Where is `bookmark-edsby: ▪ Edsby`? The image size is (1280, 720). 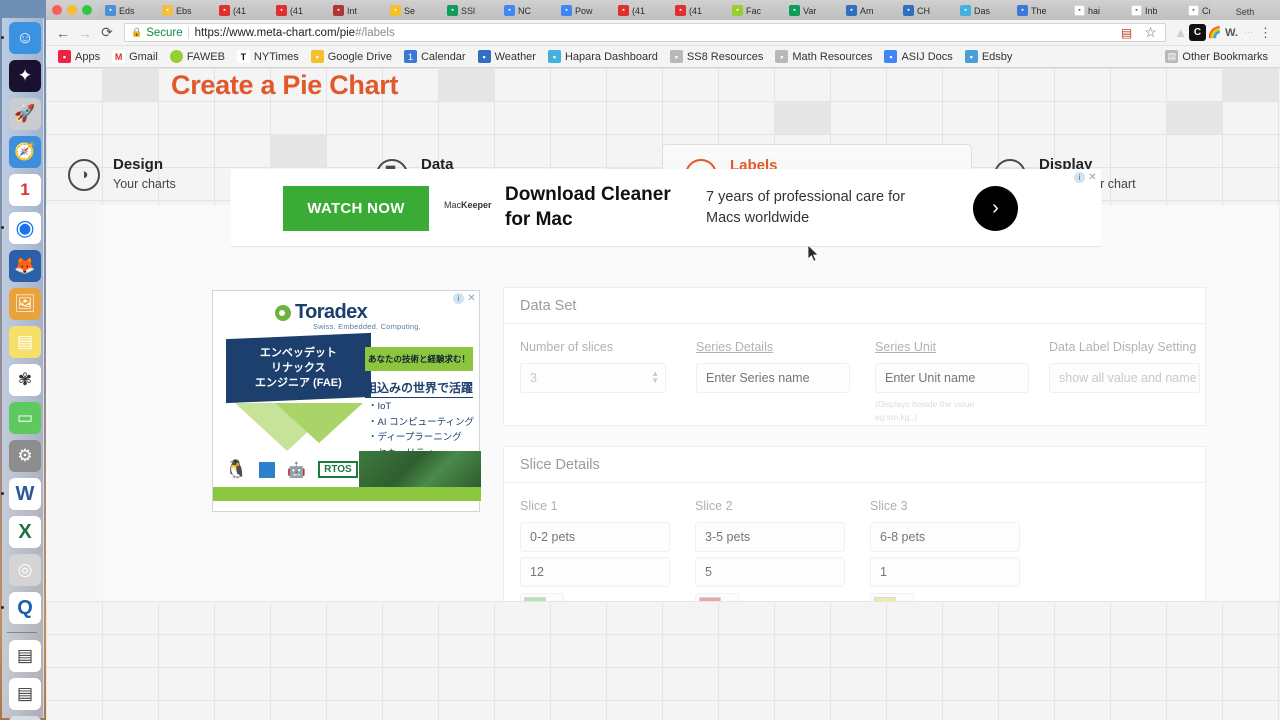
bookmark-edsby: ▪ Edsby is located at coordinates (989, 56).